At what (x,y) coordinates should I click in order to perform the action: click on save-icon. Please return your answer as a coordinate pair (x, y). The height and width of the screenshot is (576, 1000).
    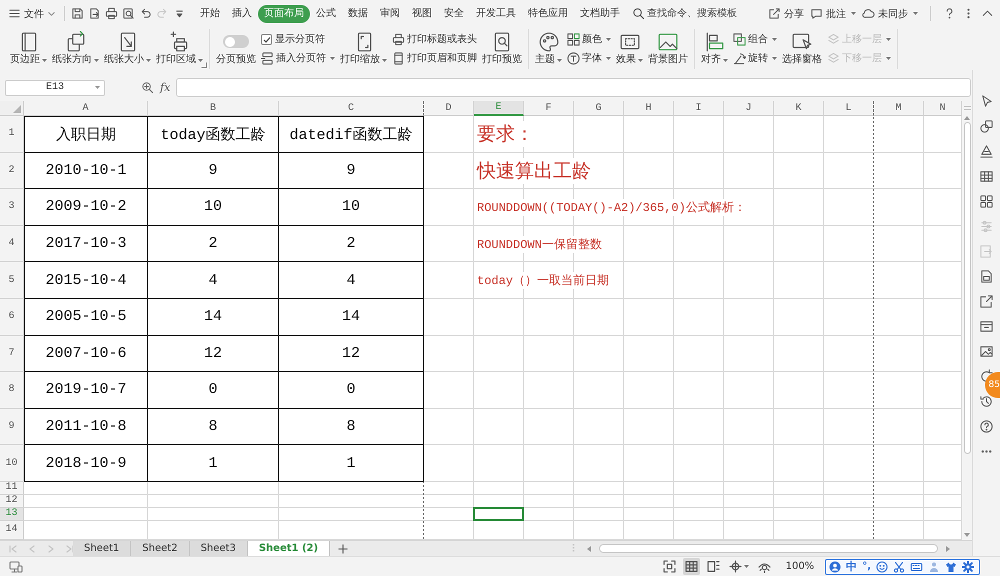
    Looking at the image, I should click on (77, 13).